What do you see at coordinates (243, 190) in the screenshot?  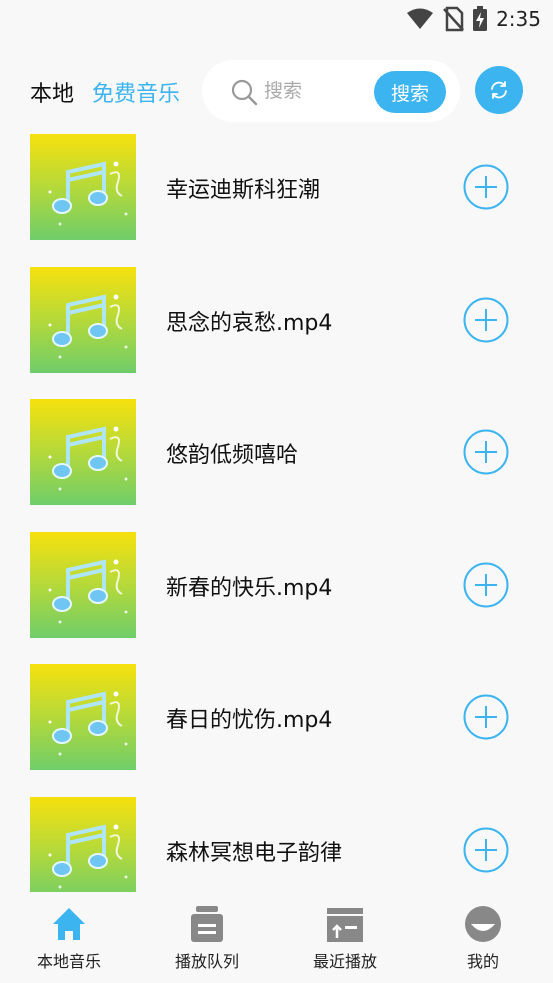 I see `song-title: 幸运迪斯科狂潮` at bounding box center [243, 190].